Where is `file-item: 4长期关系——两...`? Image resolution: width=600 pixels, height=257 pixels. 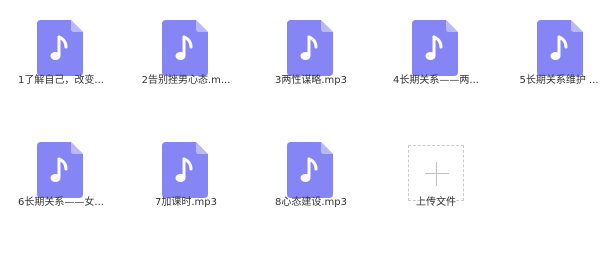
file-item: 4长期关系——两... is located at coordinates (436, 55).